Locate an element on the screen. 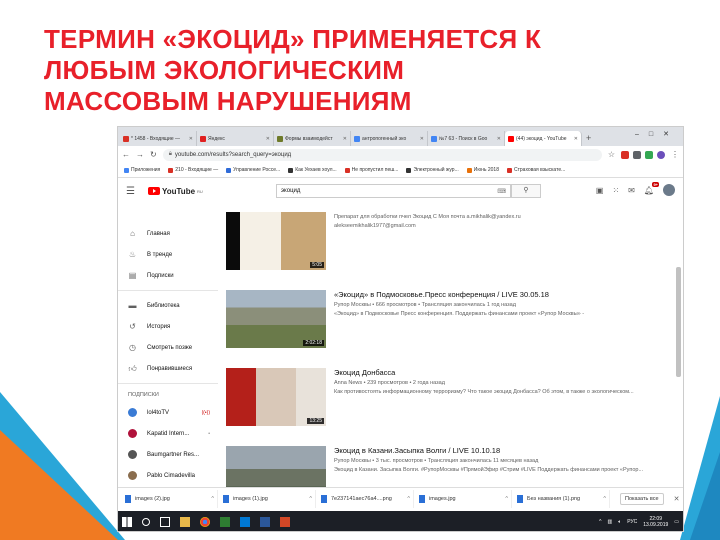  sidebar-item-watch-later: ◷ Смотреть позже is located at coordinates (168, 347).